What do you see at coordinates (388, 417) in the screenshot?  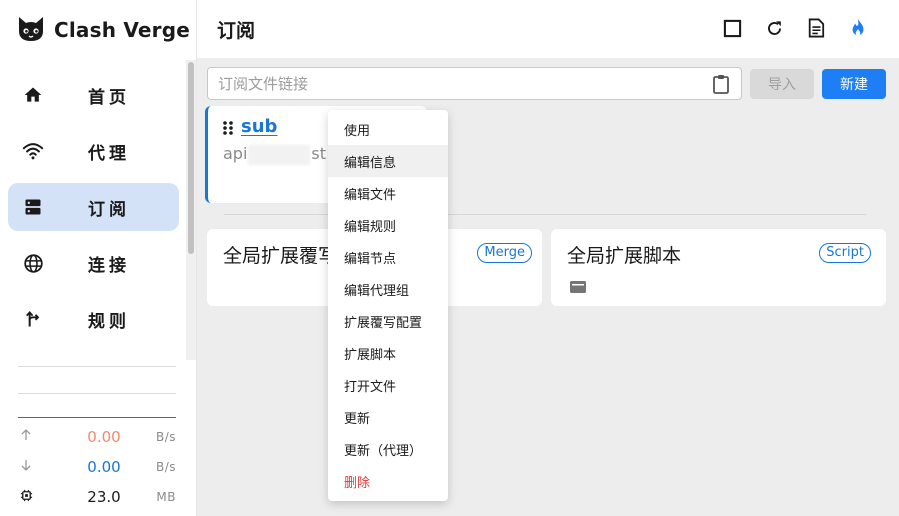 I see `menu-item-update: 更新` at bounding box center [388, 417].